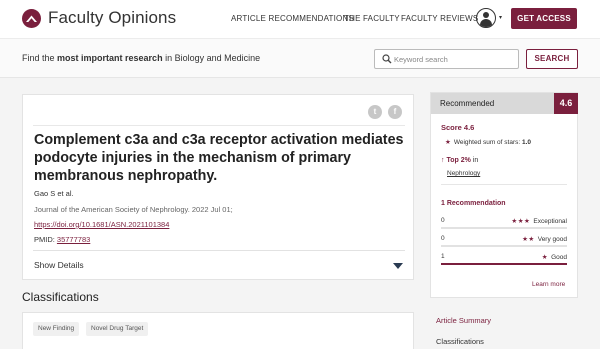 This screenshot has width=600, height=349. I want to click on classifications-heading: Classifications, so click(60, 297).